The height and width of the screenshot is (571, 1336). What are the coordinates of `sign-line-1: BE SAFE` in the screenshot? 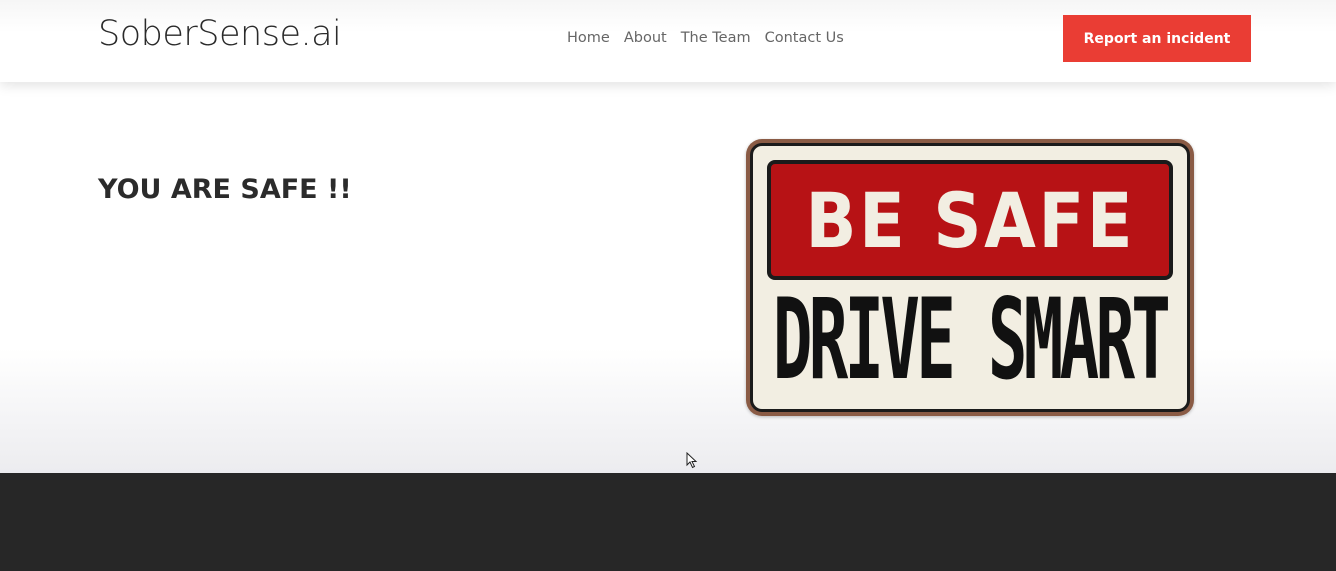 It's located at (970, 220).